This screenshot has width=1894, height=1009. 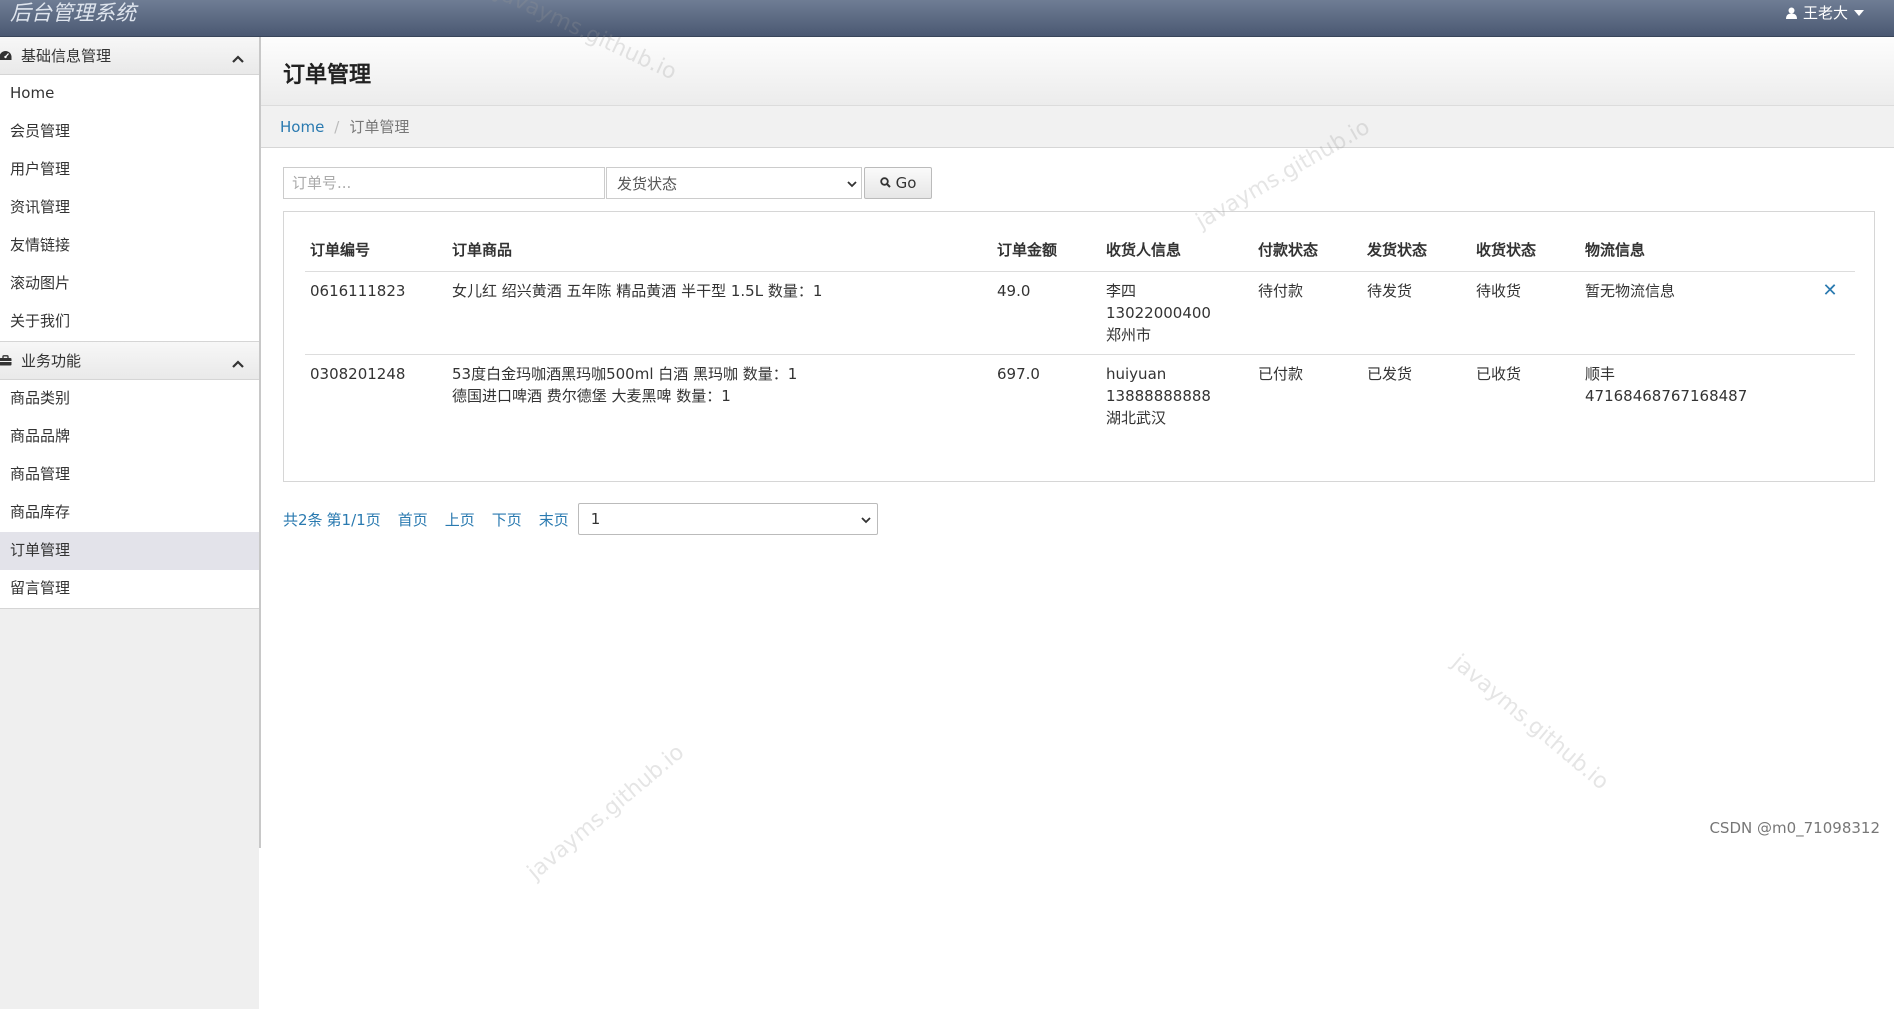 What do you see at coordinates (129, 322) in the screenshot?
I see `sidebar-item-about: 关于我们` at bounding box center [129, 322].